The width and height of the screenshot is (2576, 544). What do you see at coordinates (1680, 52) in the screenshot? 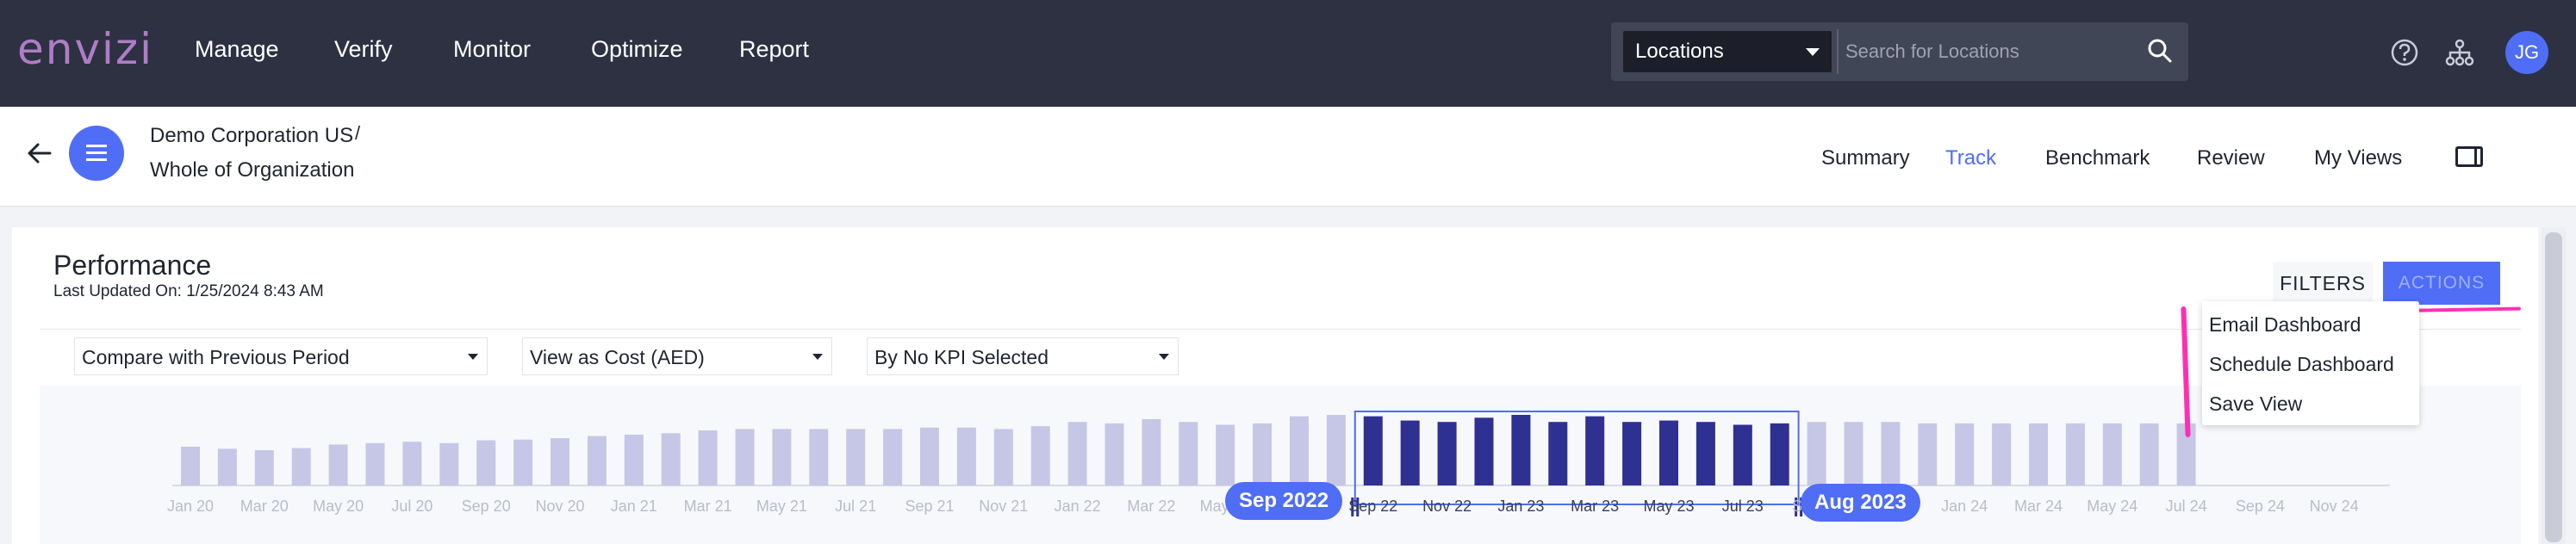
I see `location-type-value: Locations` at bounding box center [1680, 52].